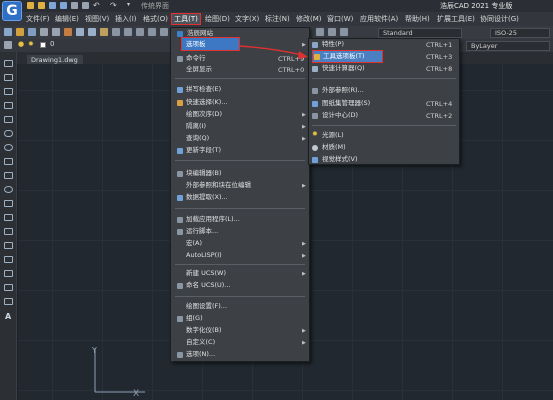  What do you see at coordinates (194, 318) in the screenshot?
I see `menu-item-group: 组(G)` at bounding box center [194, 318].